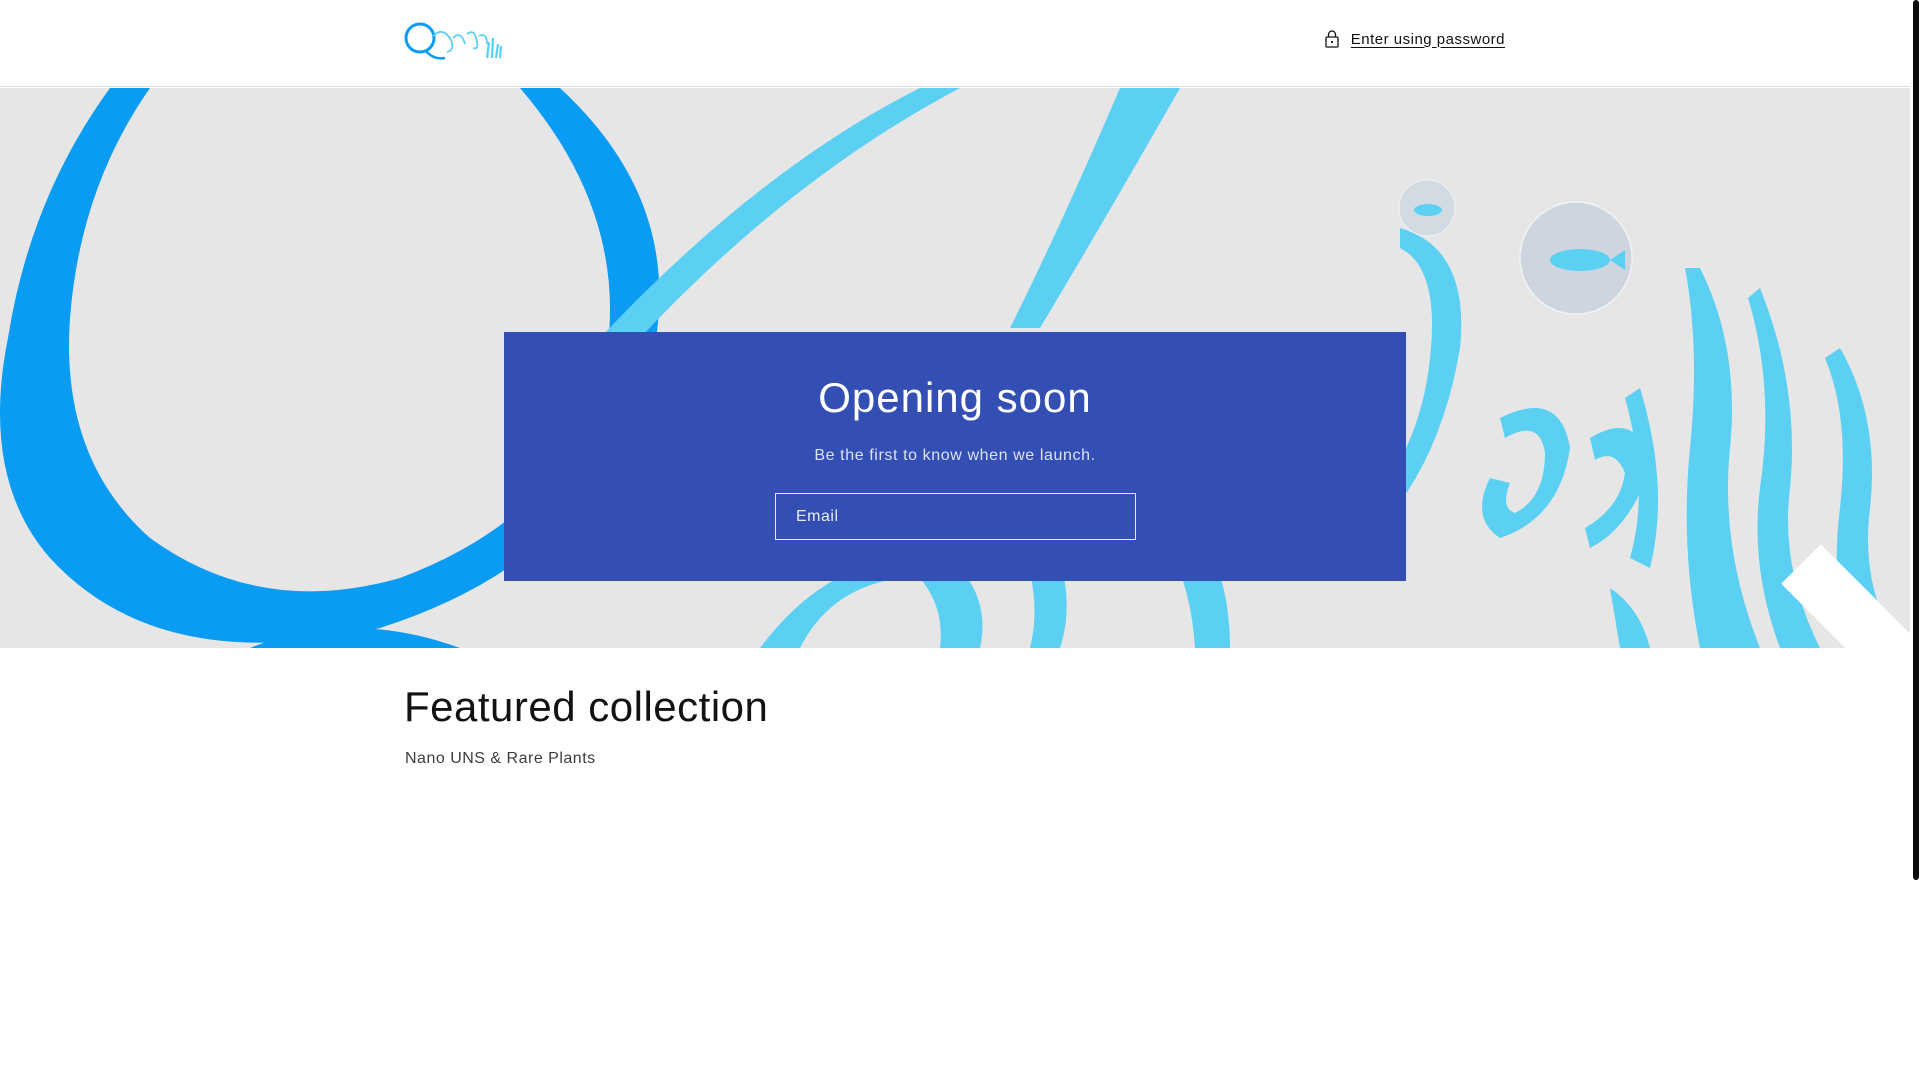 The width and height of the screenshot is (1920, 1080). What do you see at coordinates (1428, 39) in the screenshot?
I see `enter-password-label: Enter using password` at bounding box center [1428, 39].